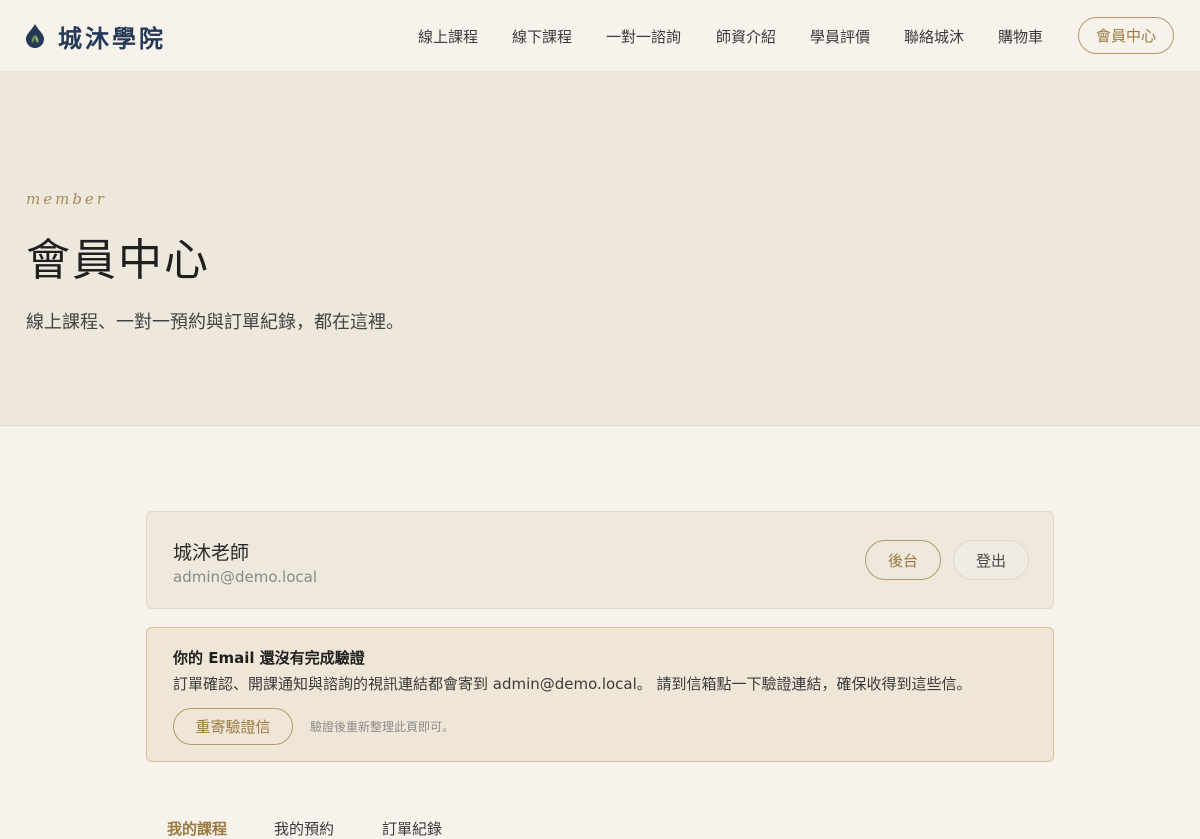 This screenshot has height=839, width=1200. Describe the element at coordinates (382, 727) in the screenshot. I see `notice-hint: 驗證後重新整理此頁即可。` at that location.